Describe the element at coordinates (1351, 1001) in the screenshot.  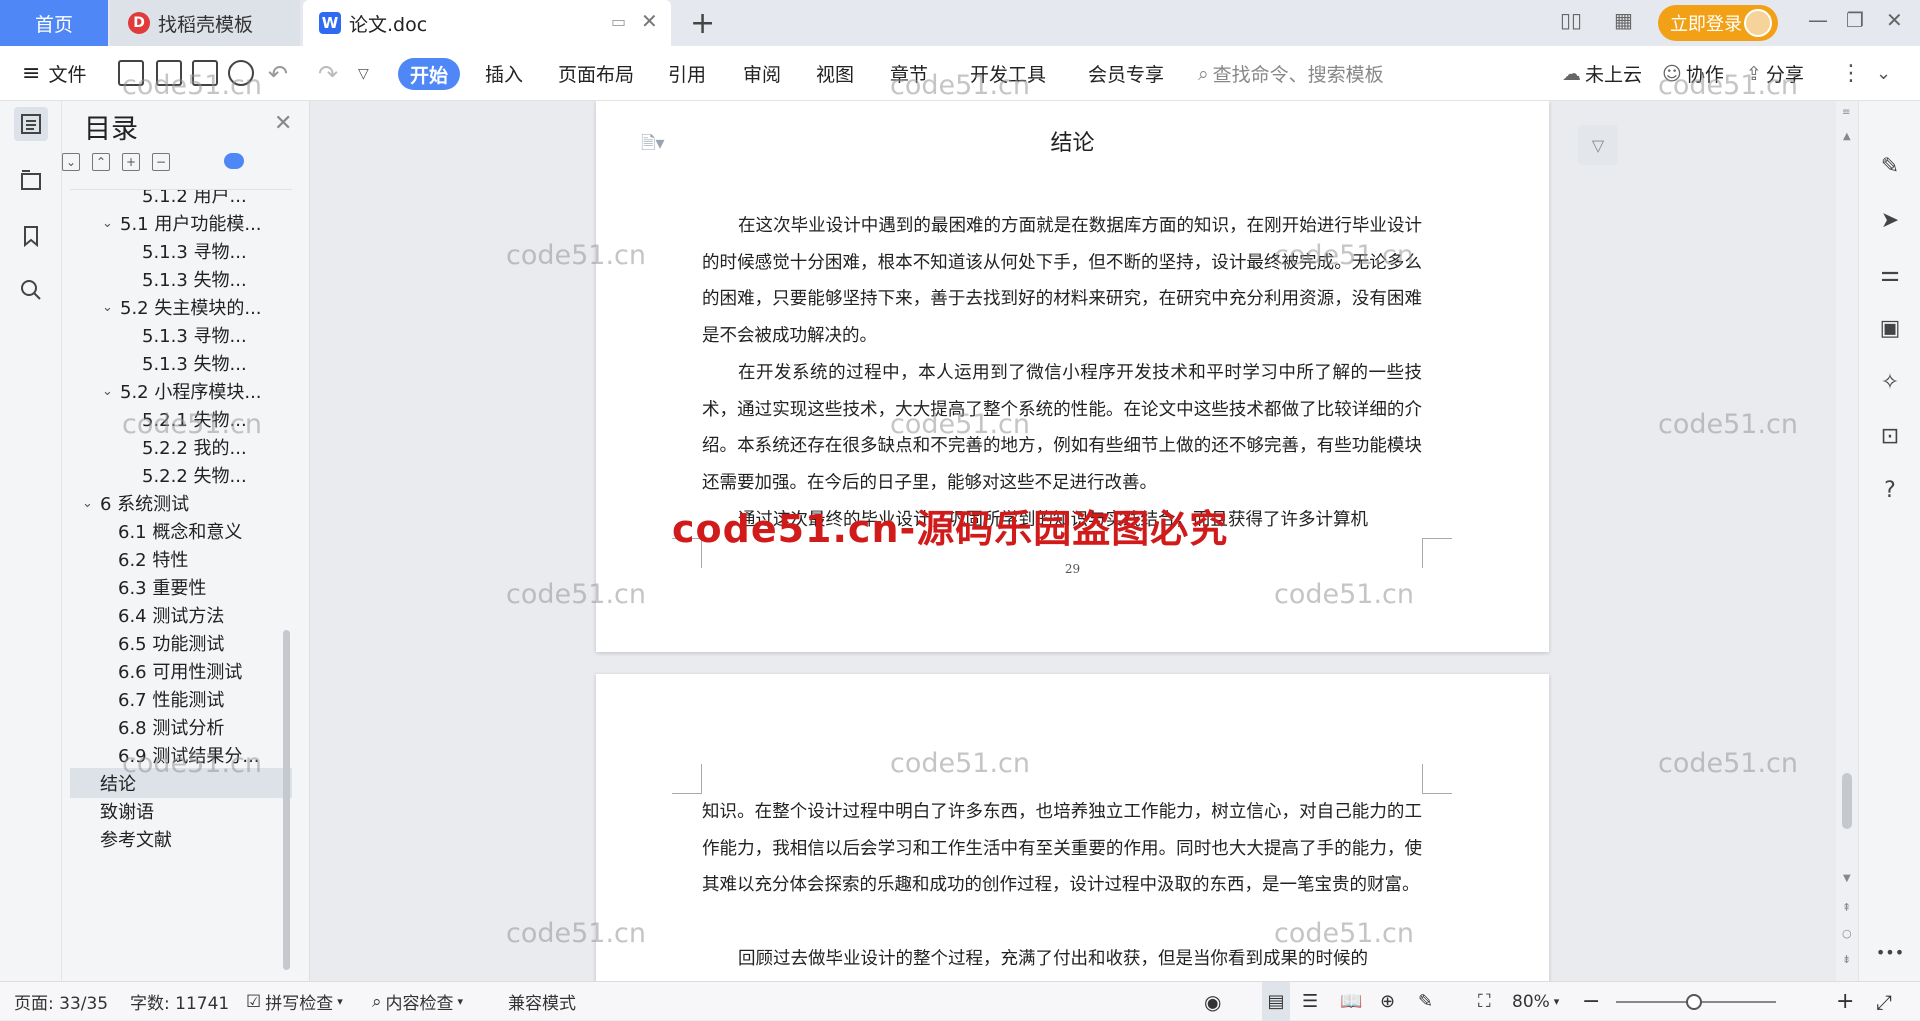
I see `reading-view-icon: 📖` at that location.